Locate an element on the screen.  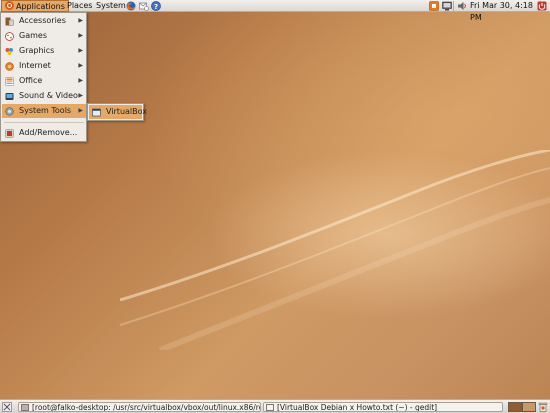
ubuntu-logo-icon is located at coordinates (9, 5).